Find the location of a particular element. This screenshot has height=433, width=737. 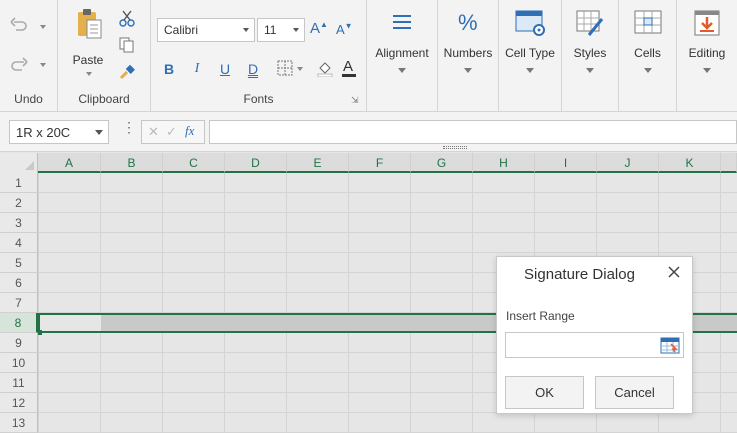

close-icon is located at coordinates (674, 272).